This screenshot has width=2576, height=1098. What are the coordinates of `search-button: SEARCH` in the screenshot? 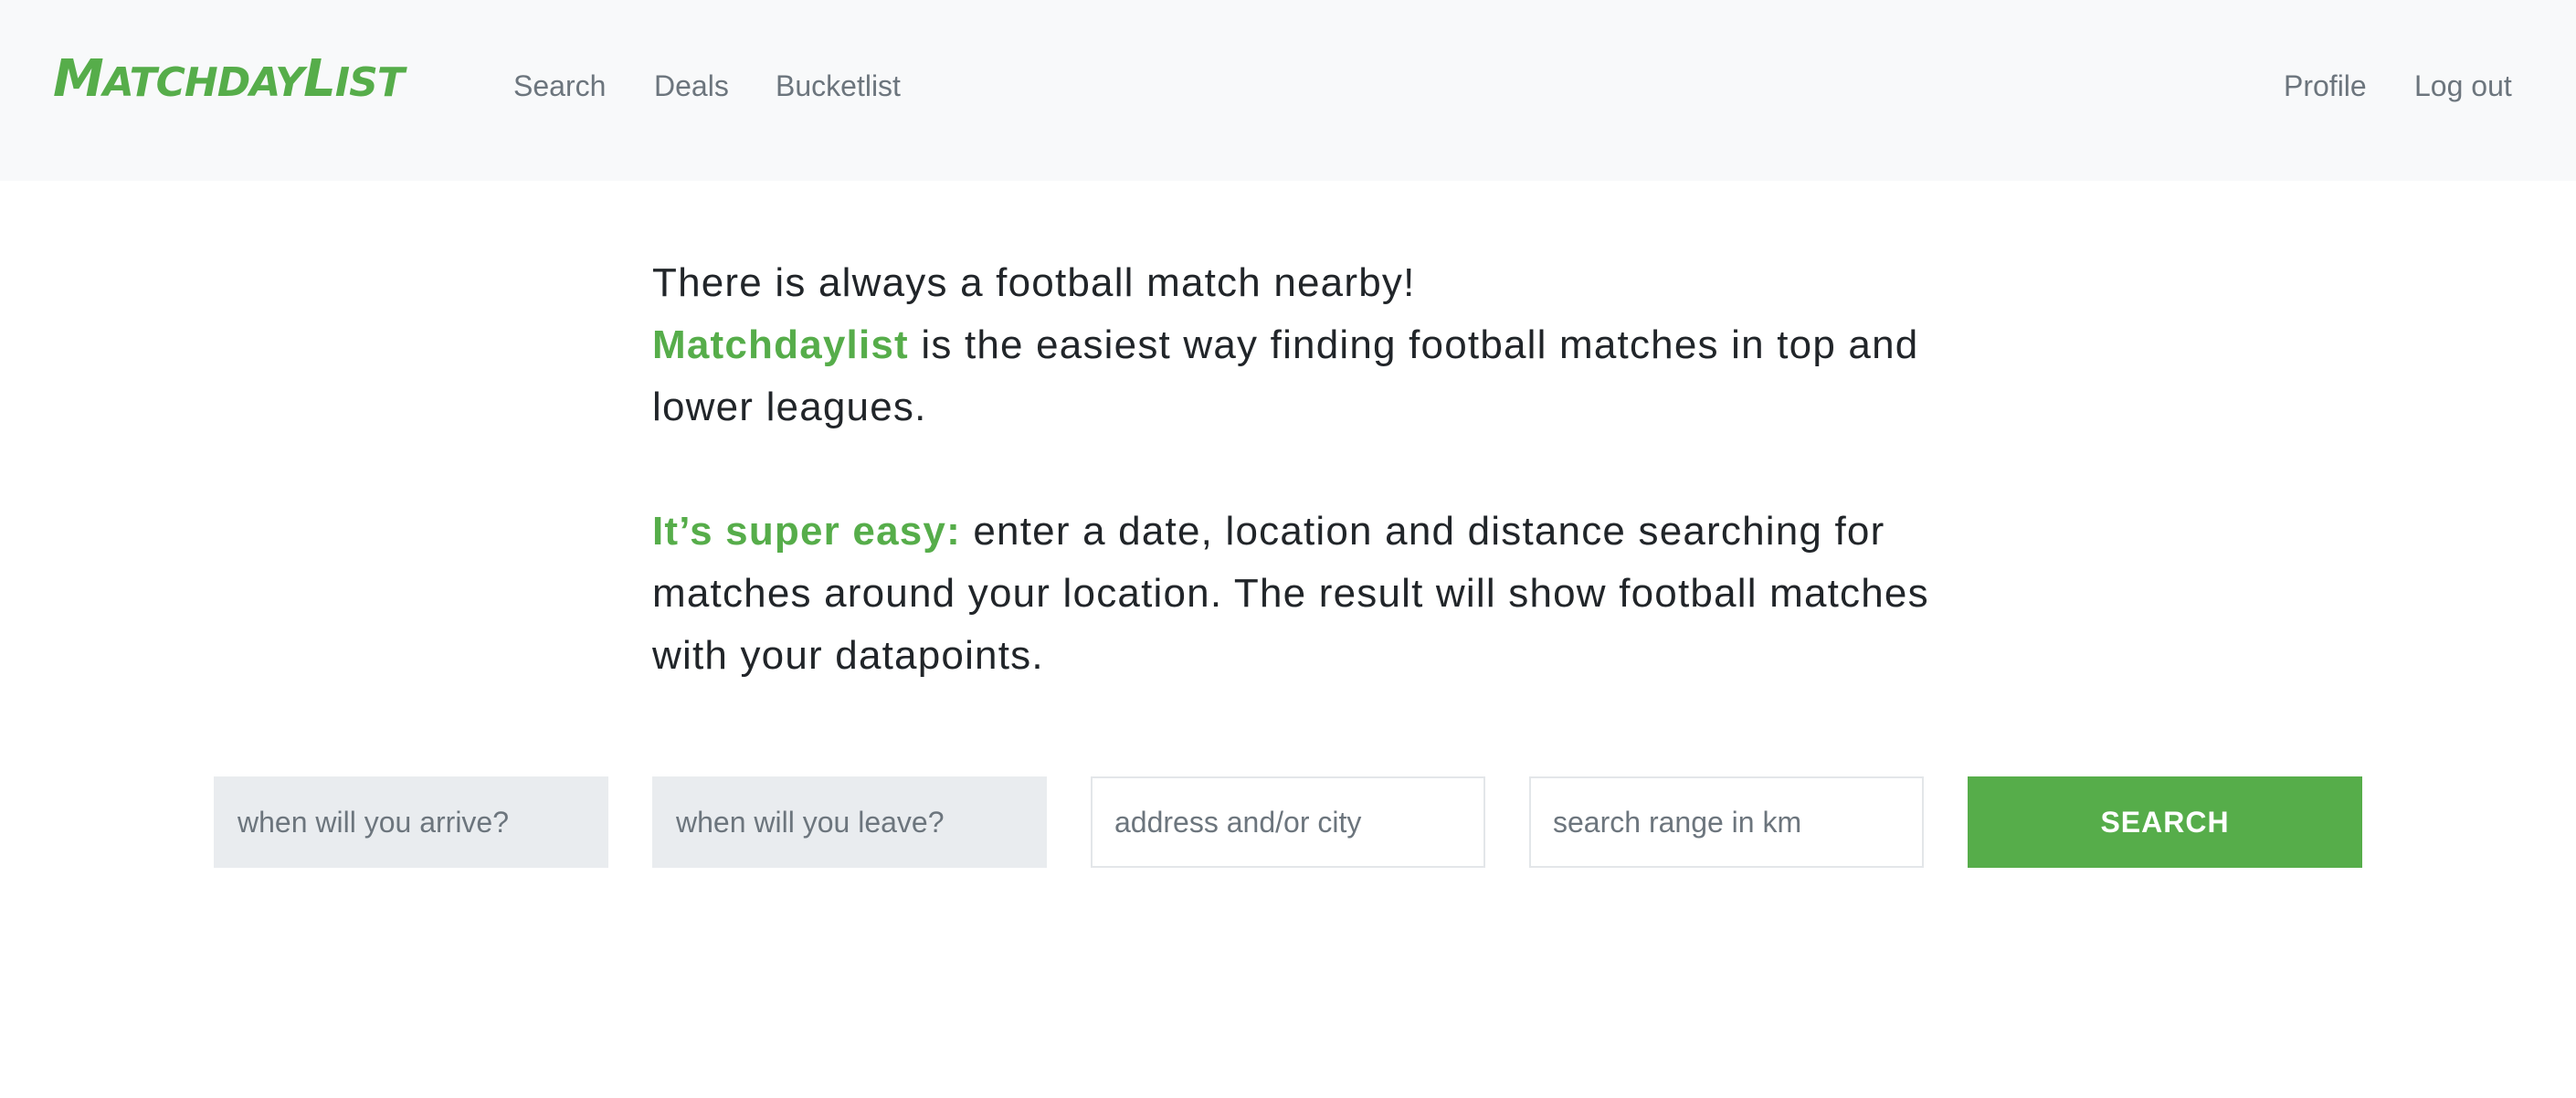 It's located at (2165, 822).